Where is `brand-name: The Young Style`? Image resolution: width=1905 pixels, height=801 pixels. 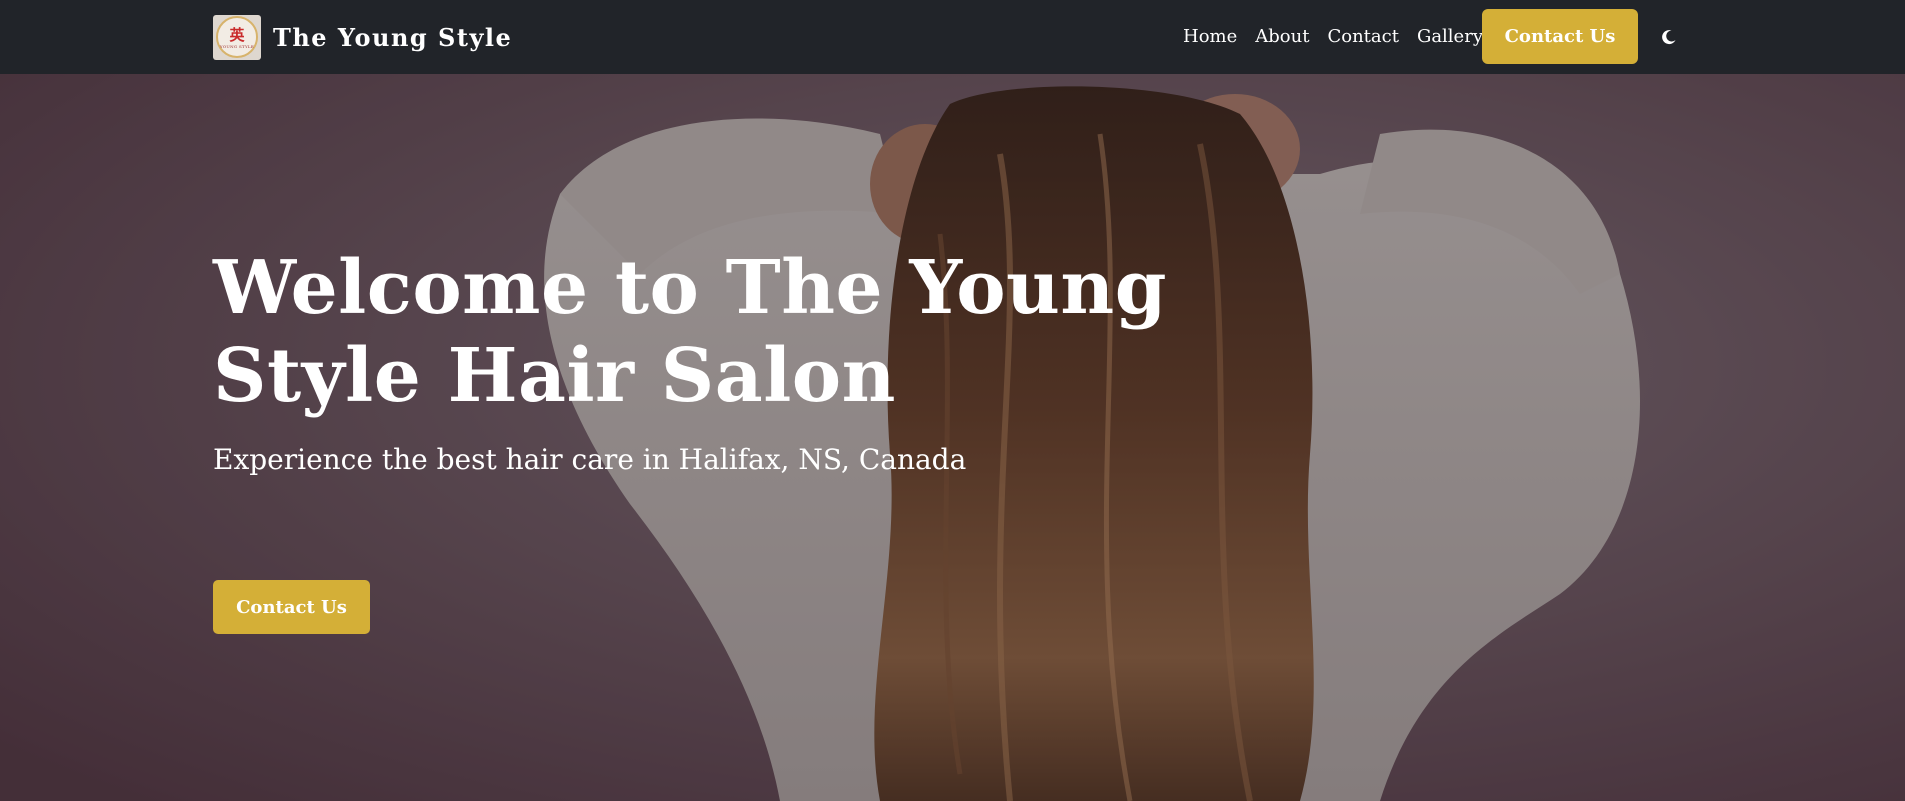
brand-name: The Young Style is located at coordinates (392, 37).